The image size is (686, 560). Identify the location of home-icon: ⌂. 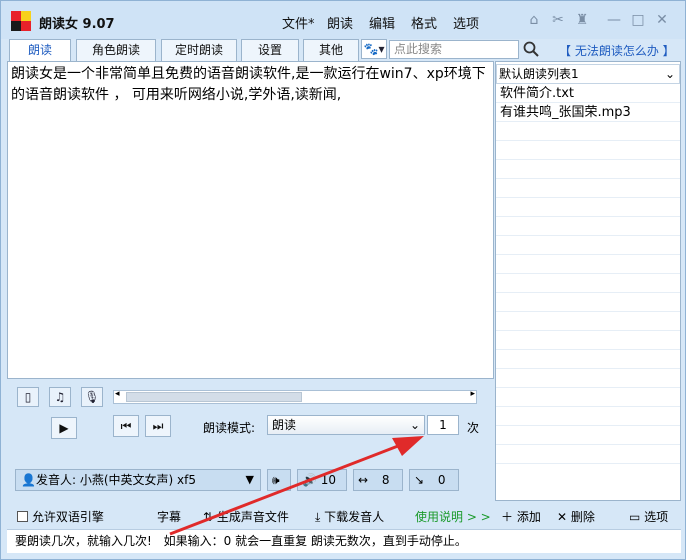
(534, 20).